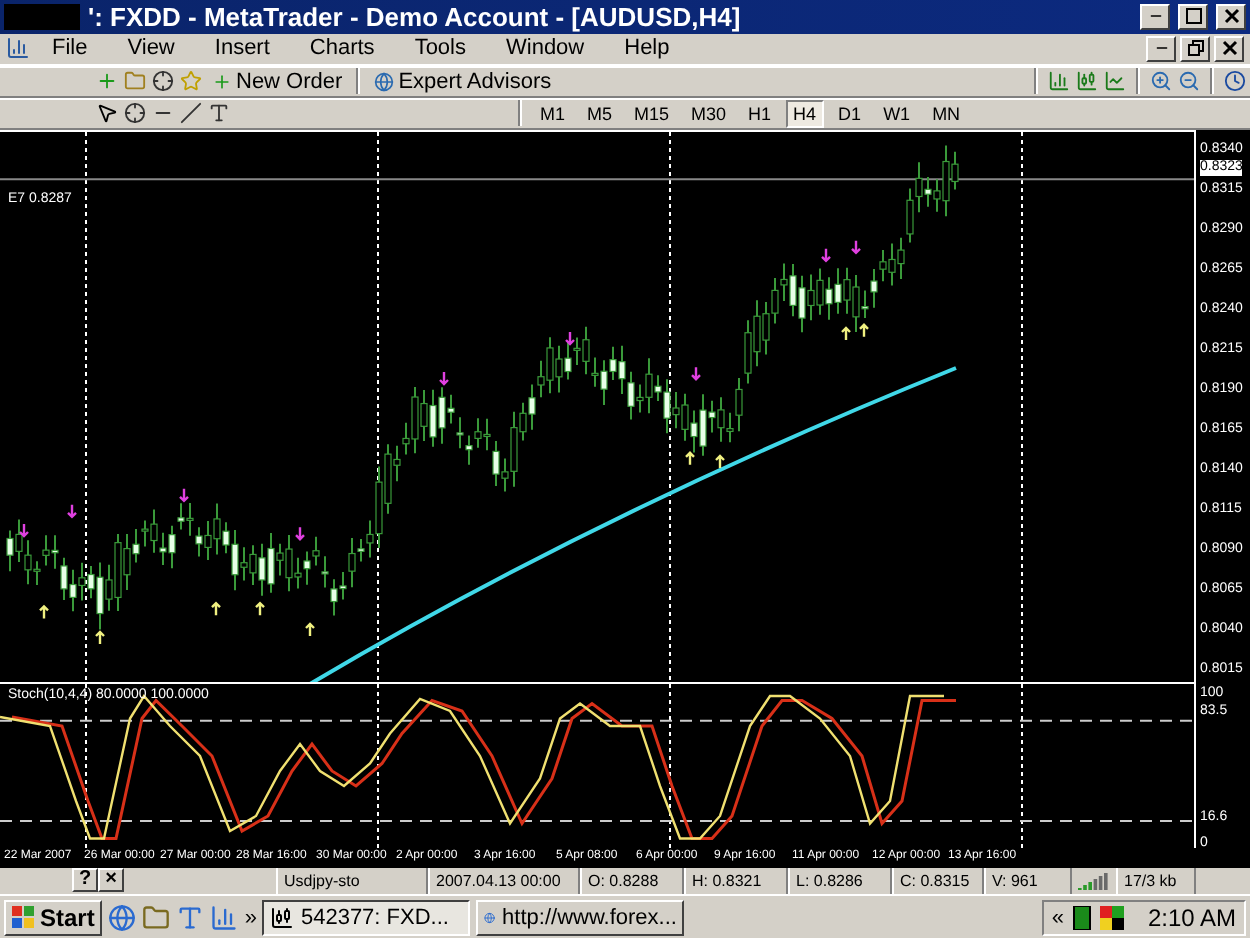 This screenshot has width=1250, height=938. Describe the element at coordinates (24, 917) in the screenshot. I see `windows-logo` at that location.